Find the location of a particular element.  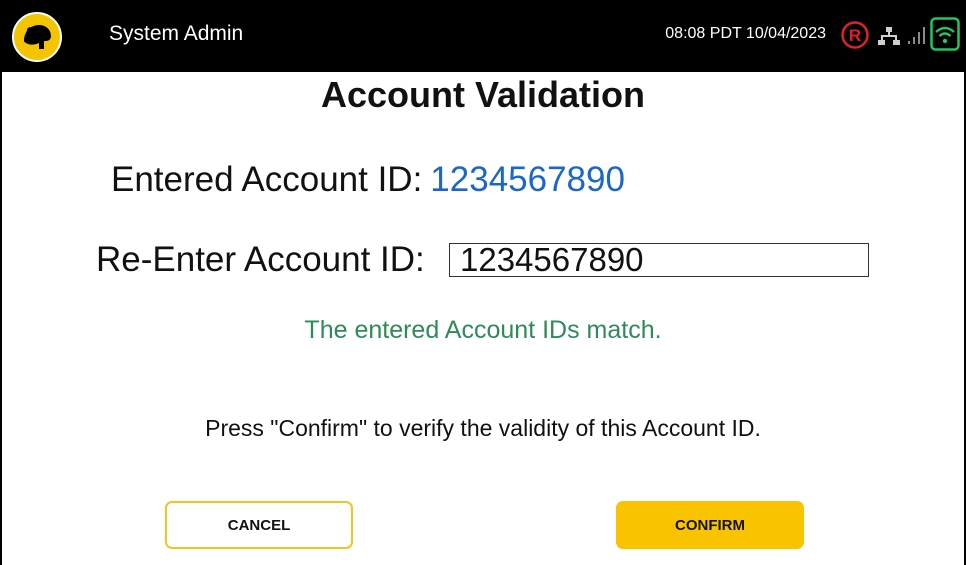

datetime: 08:08 PDT 10/04/2023 is located at coordinates (745, 33).